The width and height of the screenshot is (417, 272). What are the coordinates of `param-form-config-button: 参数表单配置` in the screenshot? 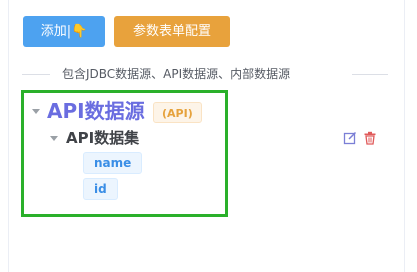 It's located at (172, 31).